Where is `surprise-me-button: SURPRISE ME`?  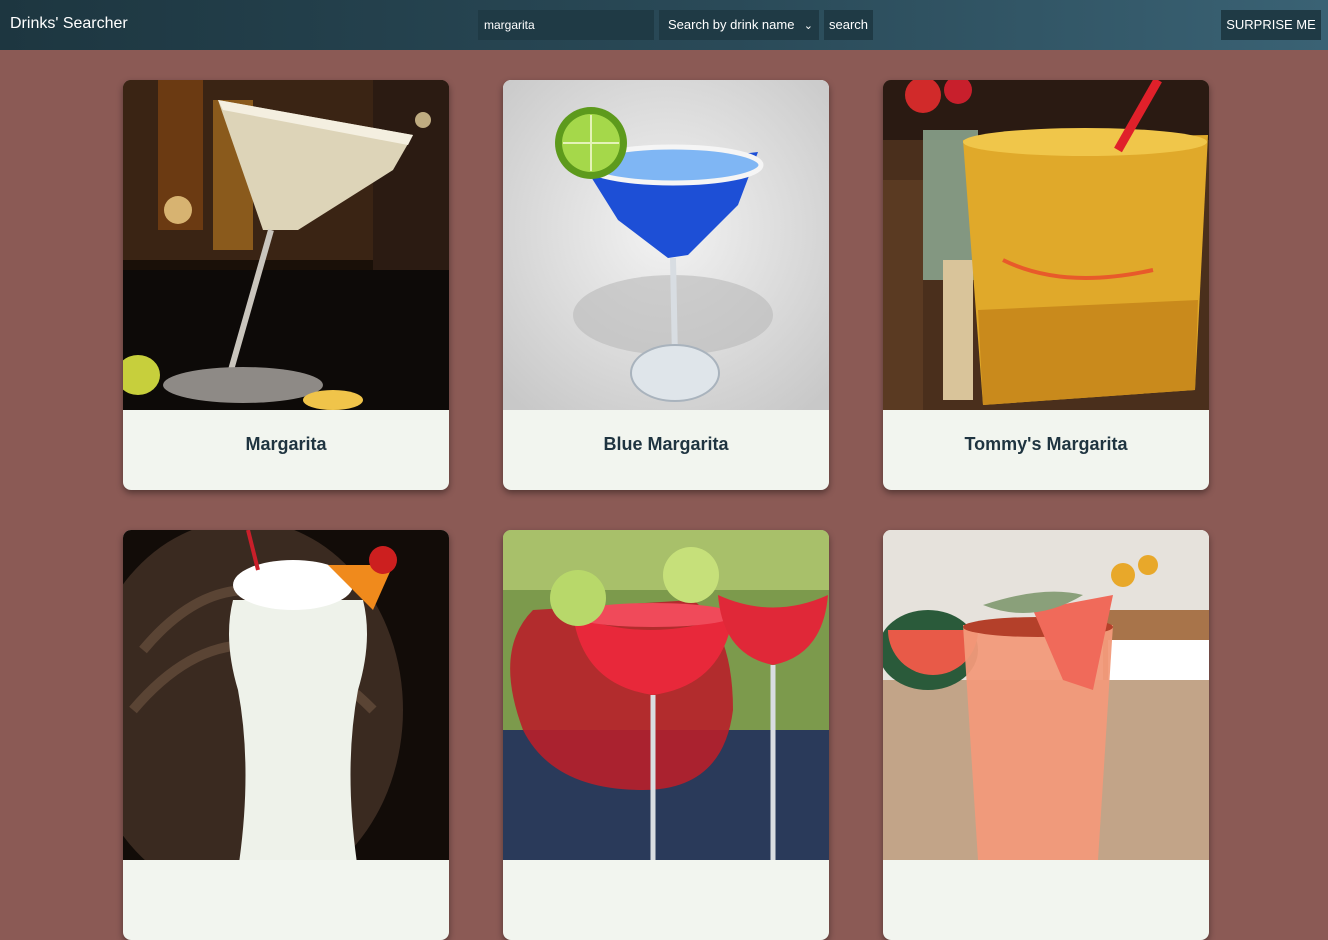
surprise-me-button: SURPRISE ME is located at coordinates (1271, 25).